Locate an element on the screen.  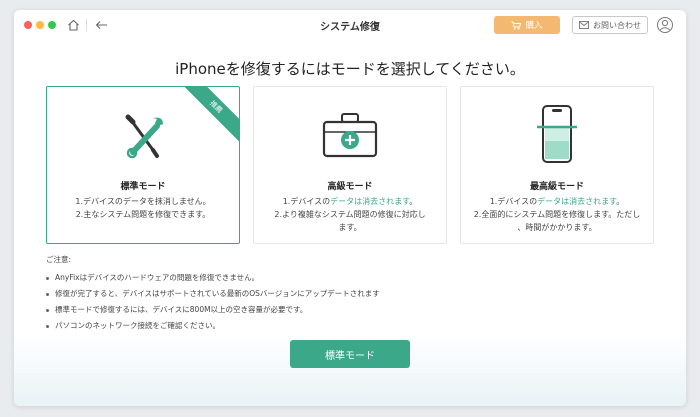
contact-button: お問い合わせ is located at coordinates (610, 25).